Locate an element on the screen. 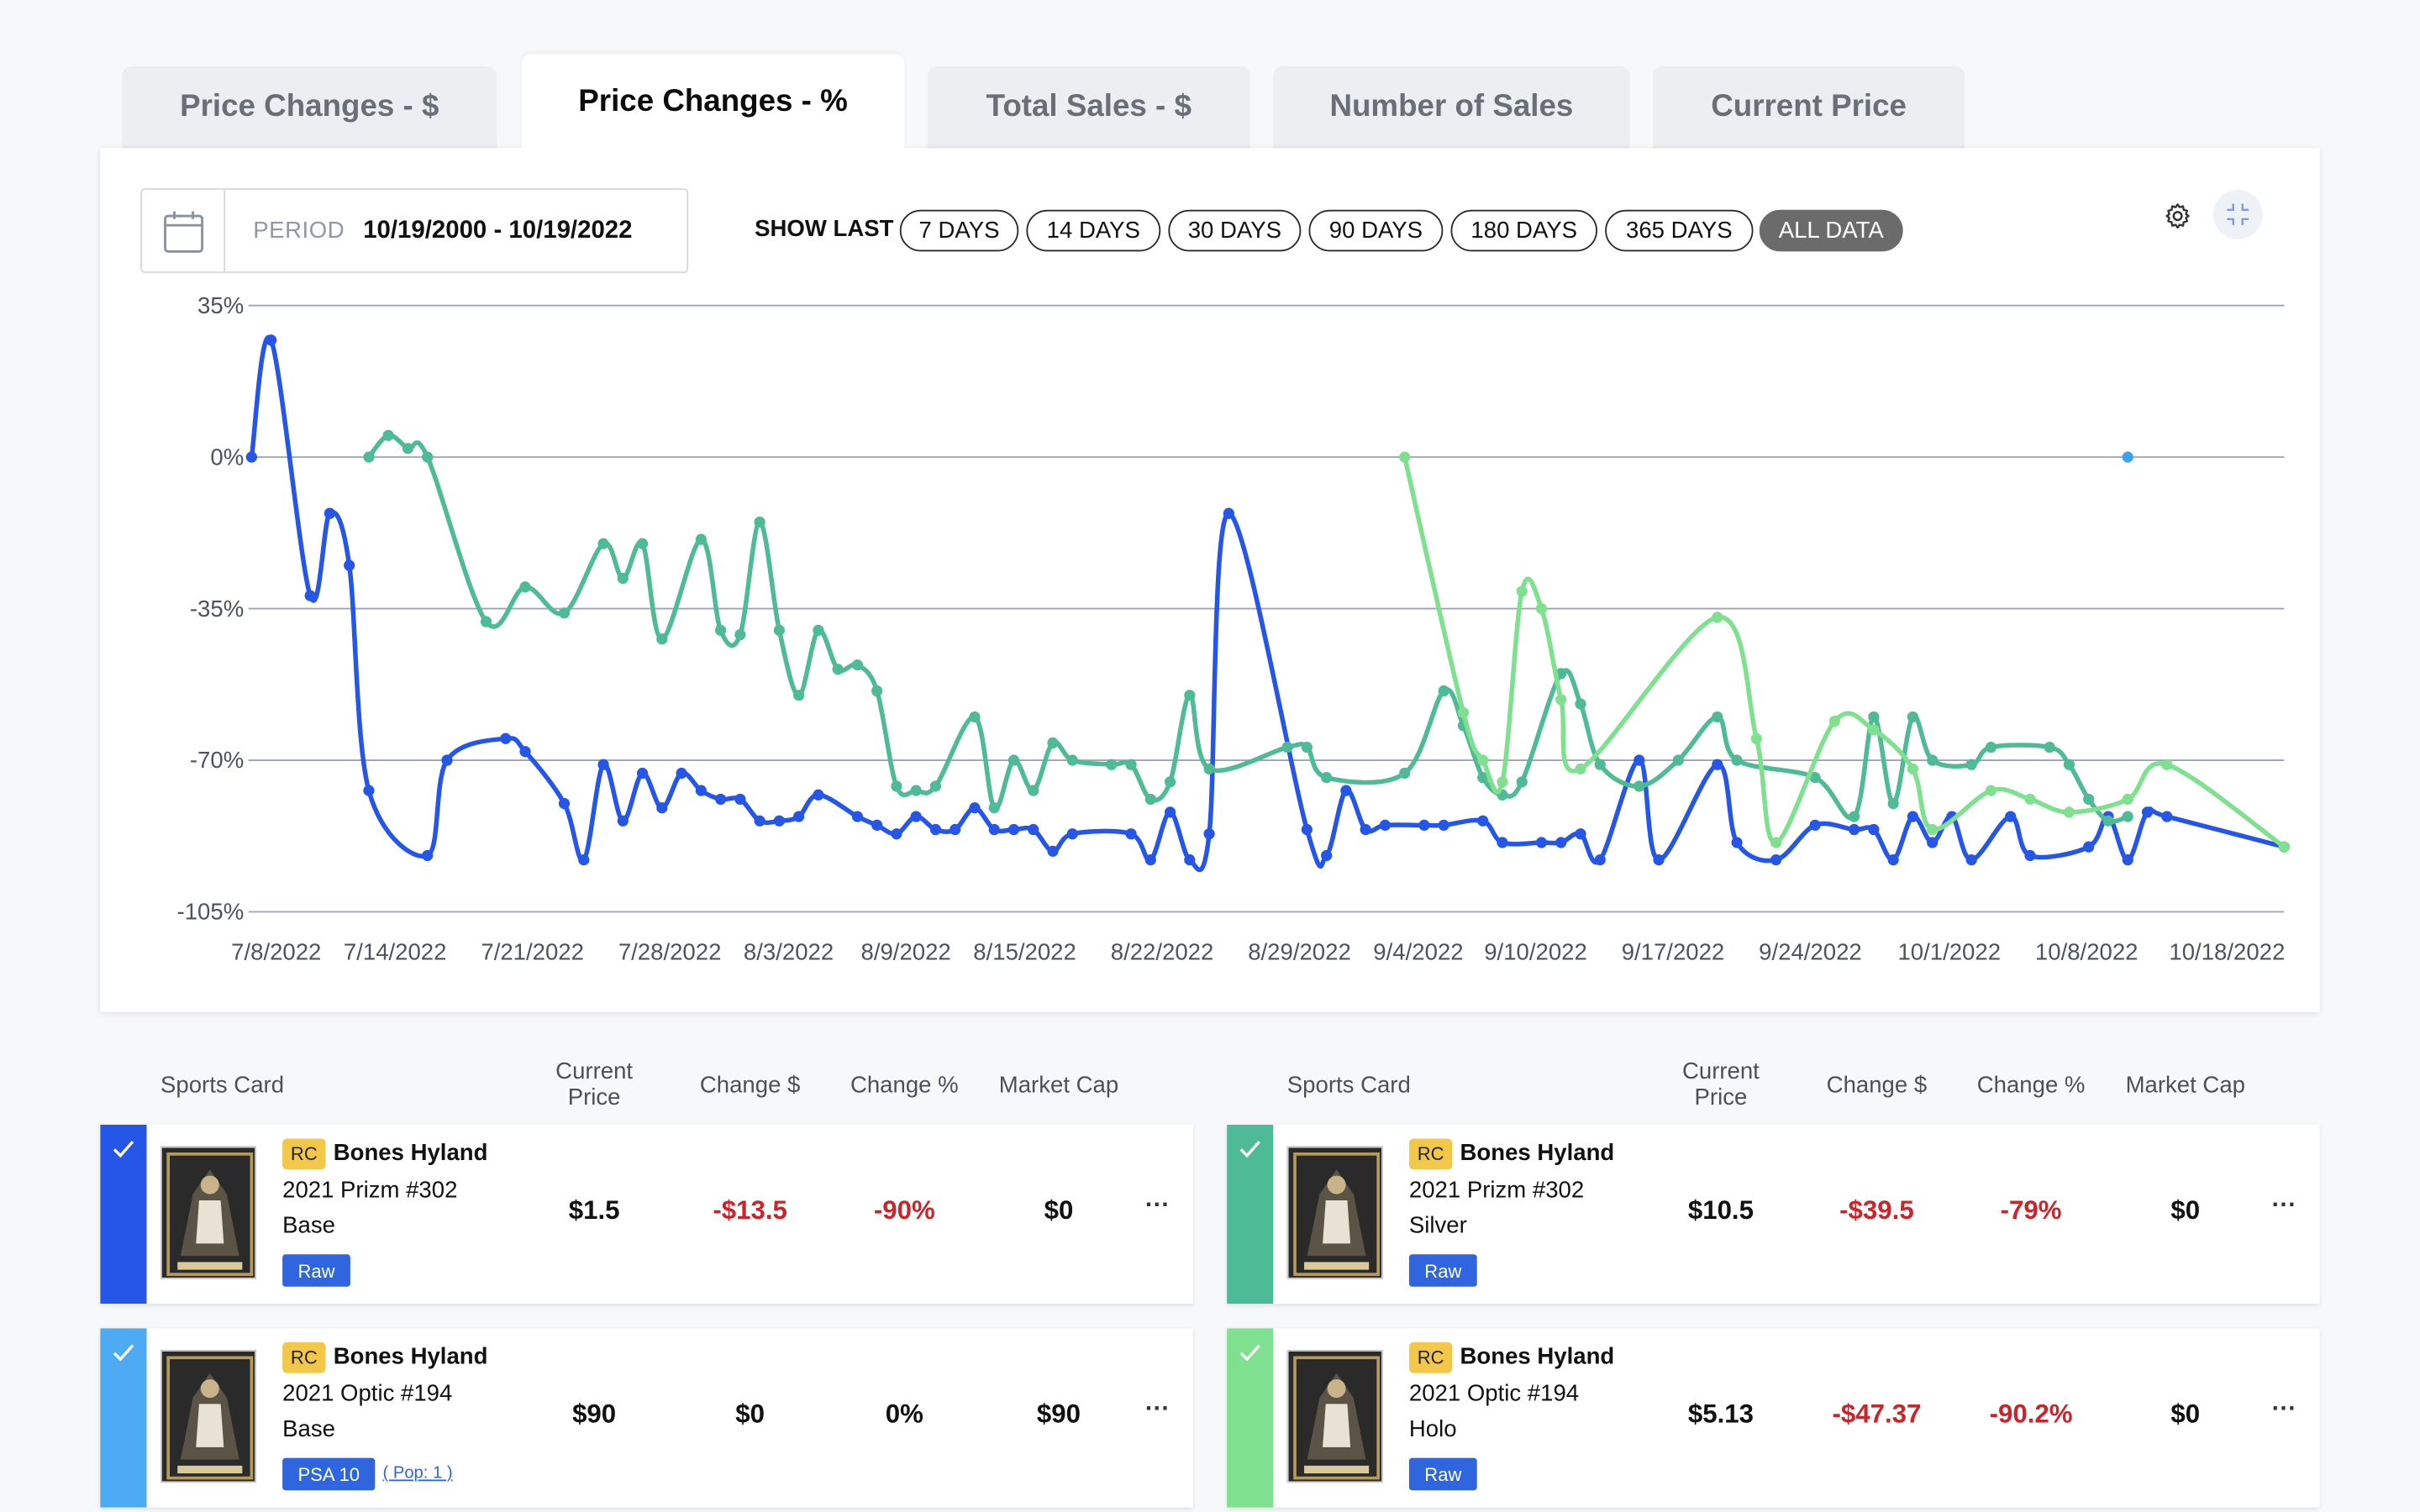 The height and width of the screenshot is (1512, 2420). tab-total-sales: Total Sales - $ is located at coordinates (1088, 107).